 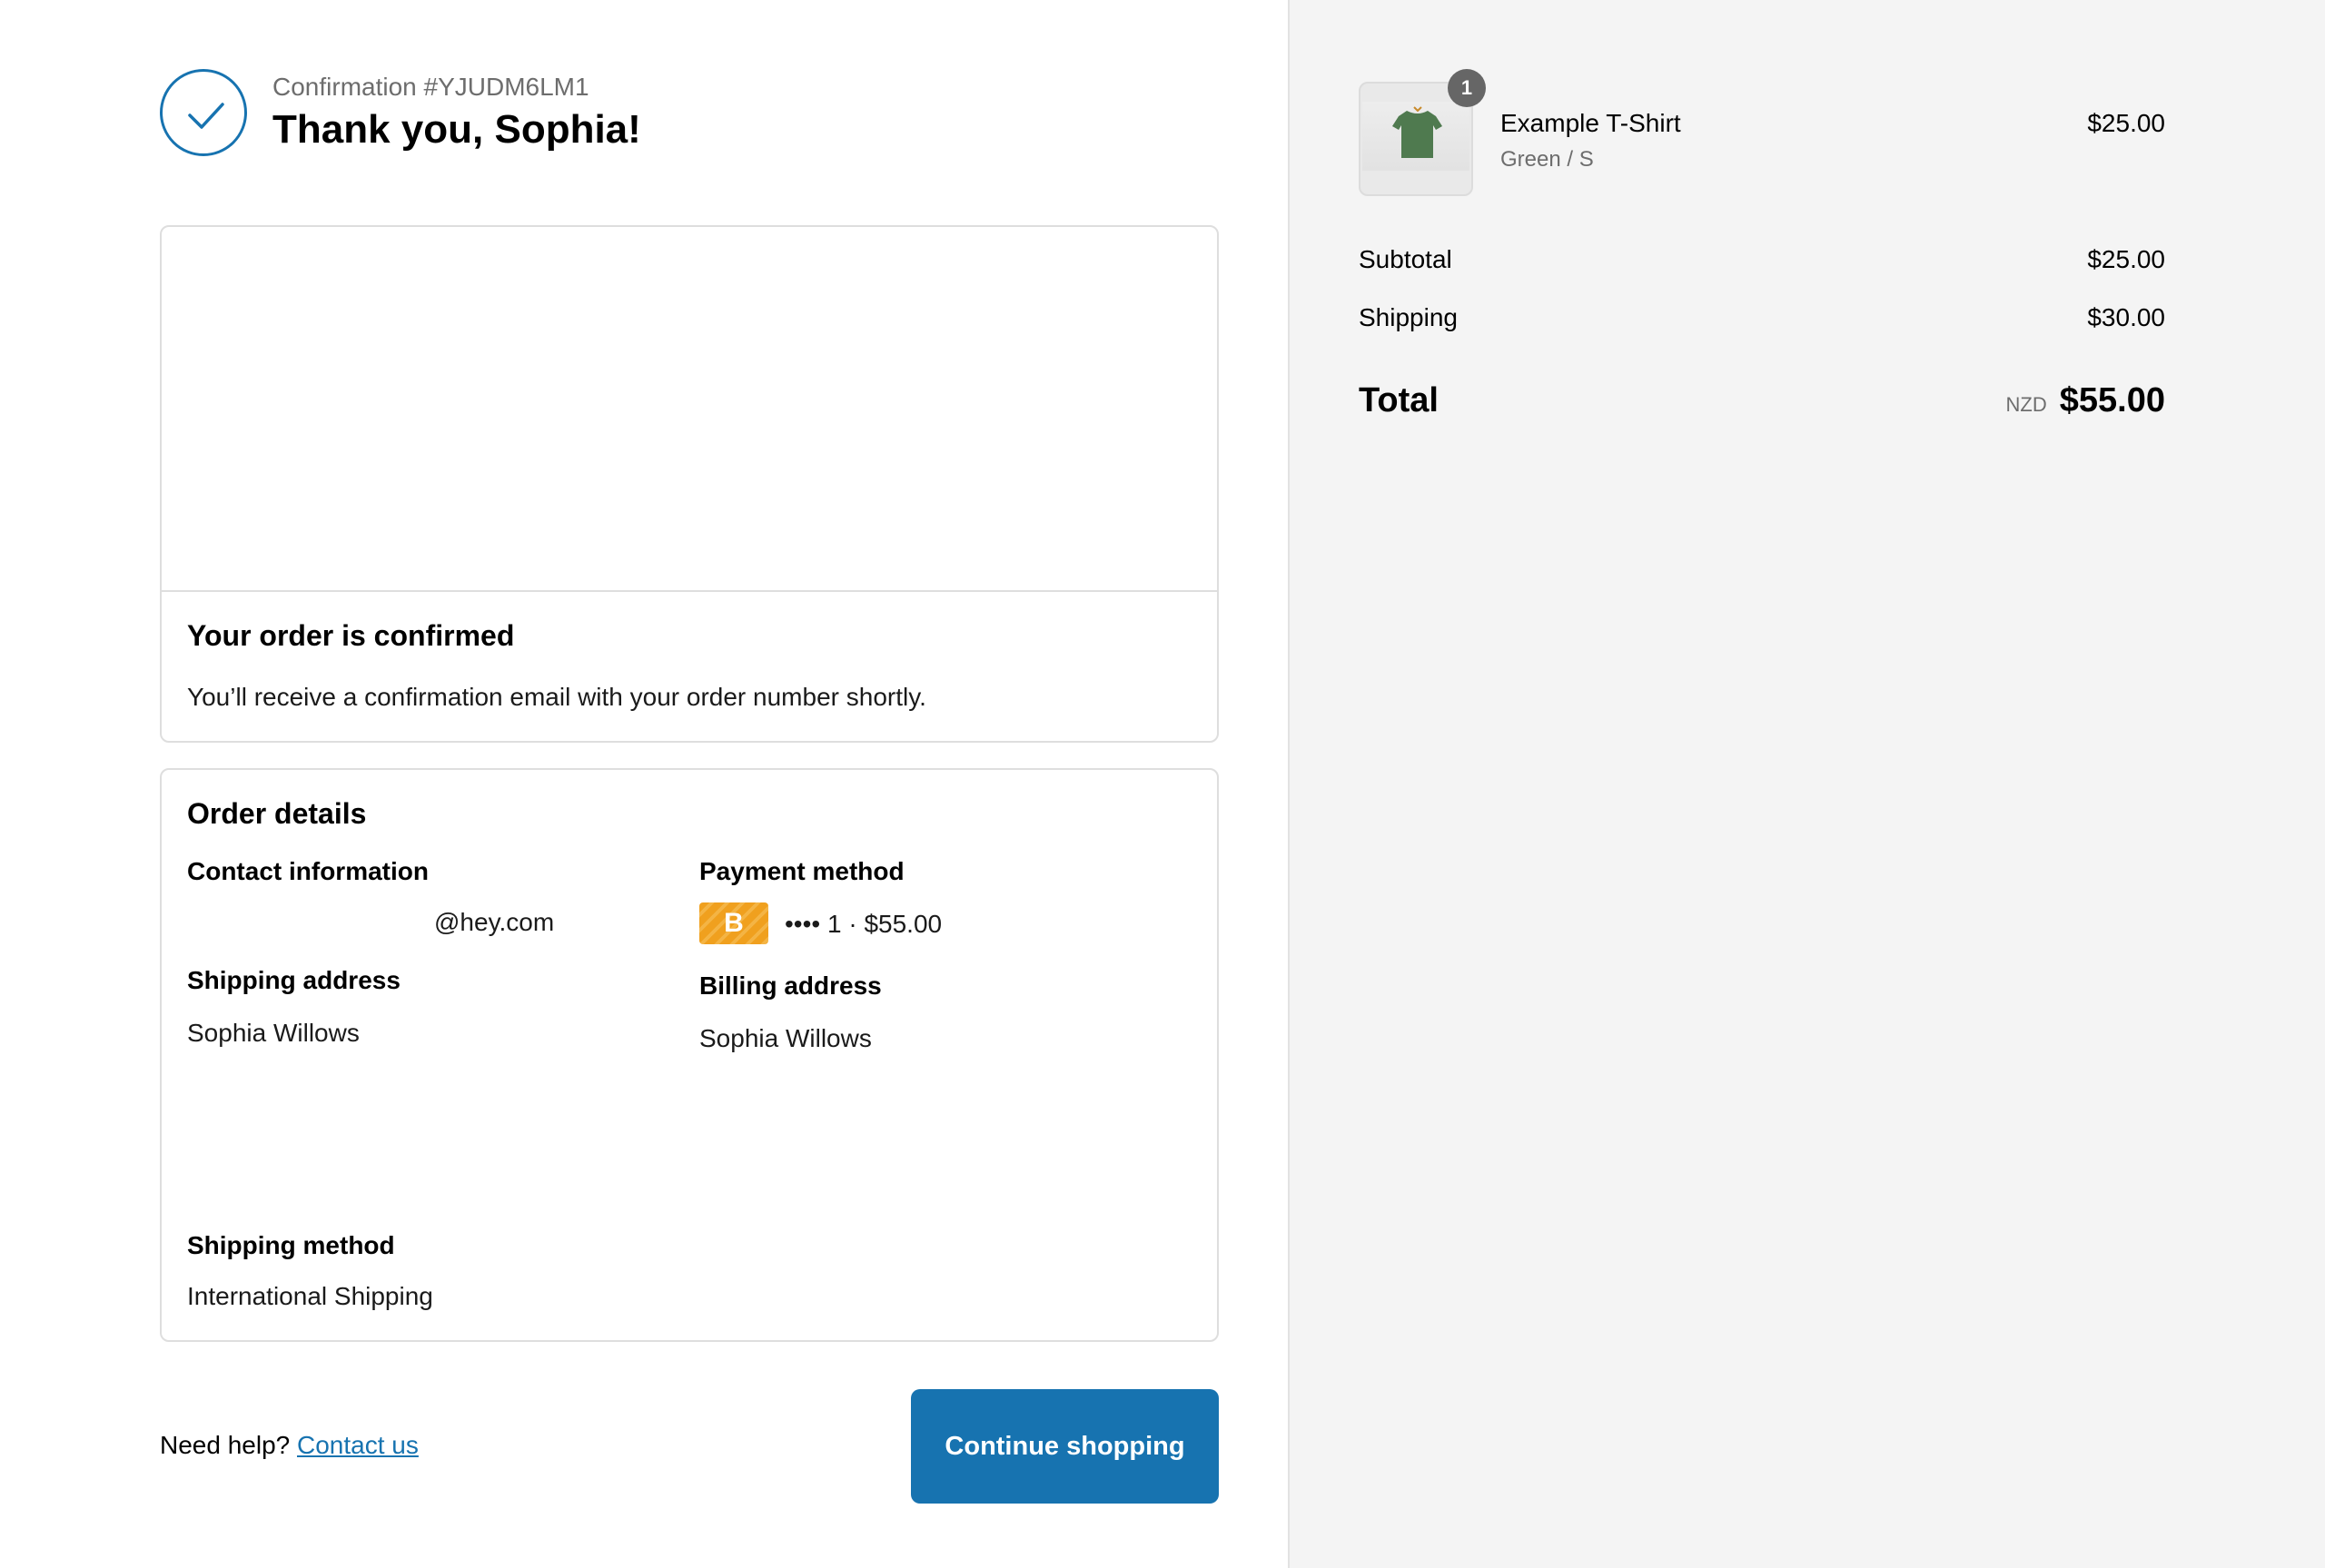 I want to click on confirmation-number: Confirmation #YJUDM6LM1, so click(x=430, y=87).